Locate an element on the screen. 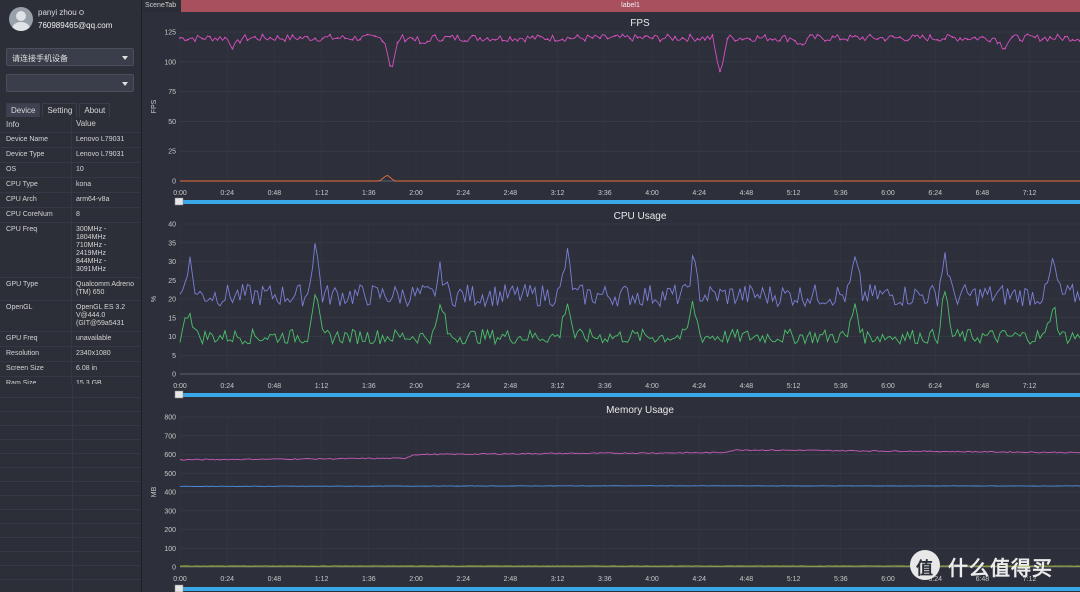 Image resolution: width=1080 pixels, height=592 pixels. x-tick-label: 4:00 is located at coordinates (652, 579).